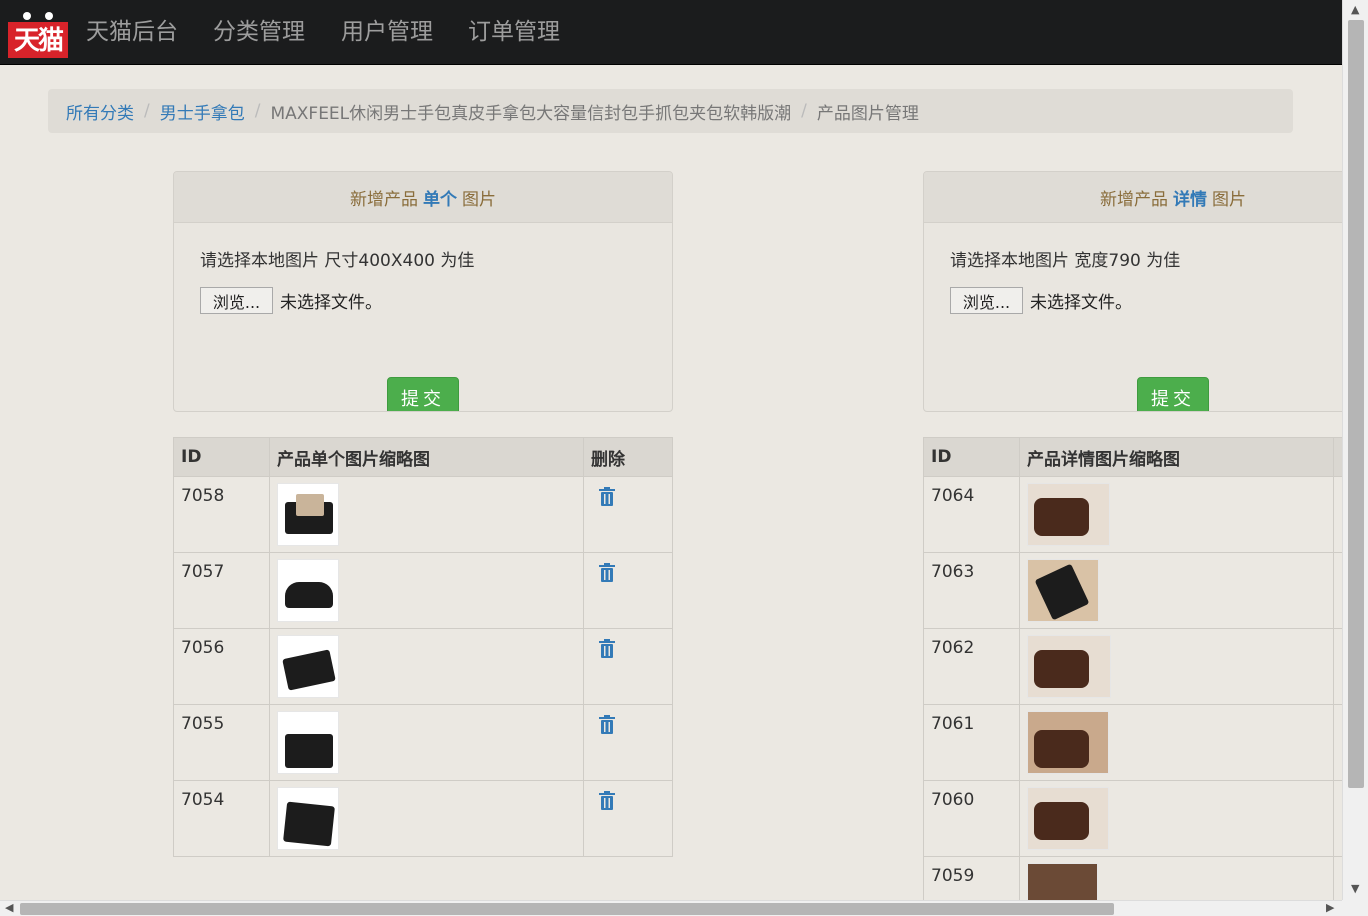 The width and height of the screenshot is (1368, 916). Describe the element at coordinates (221, 666) in the screenshot. I see `row-id: 7056` at that location.